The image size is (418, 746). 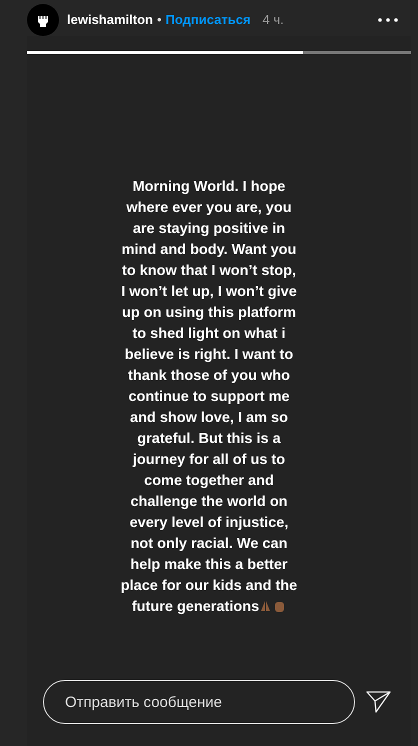 What do you see at coordinates (388, 20) in the screenshot?
I see `more-icon` at bounding box center [388, 20].